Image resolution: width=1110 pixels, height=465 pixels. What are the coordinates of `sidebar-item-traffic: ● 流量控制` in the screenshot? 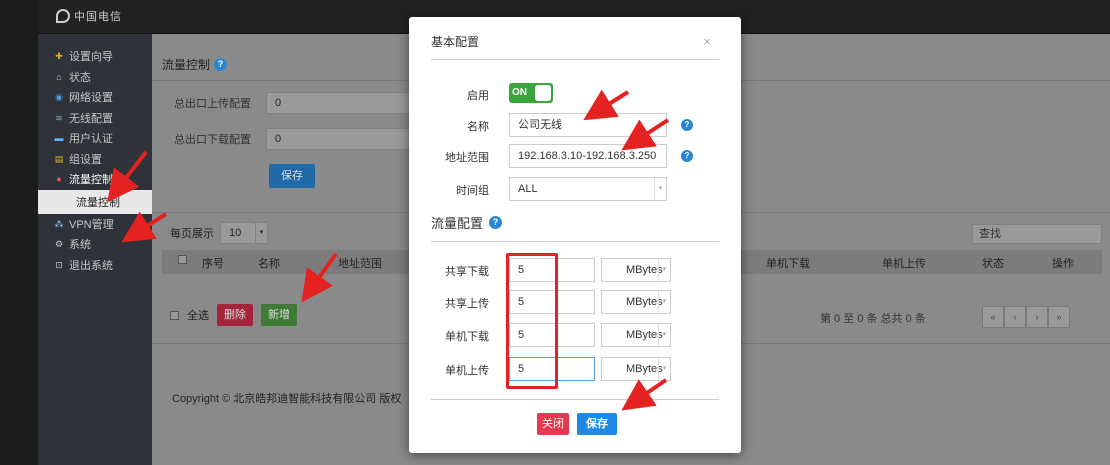 It's located at (95, 179).